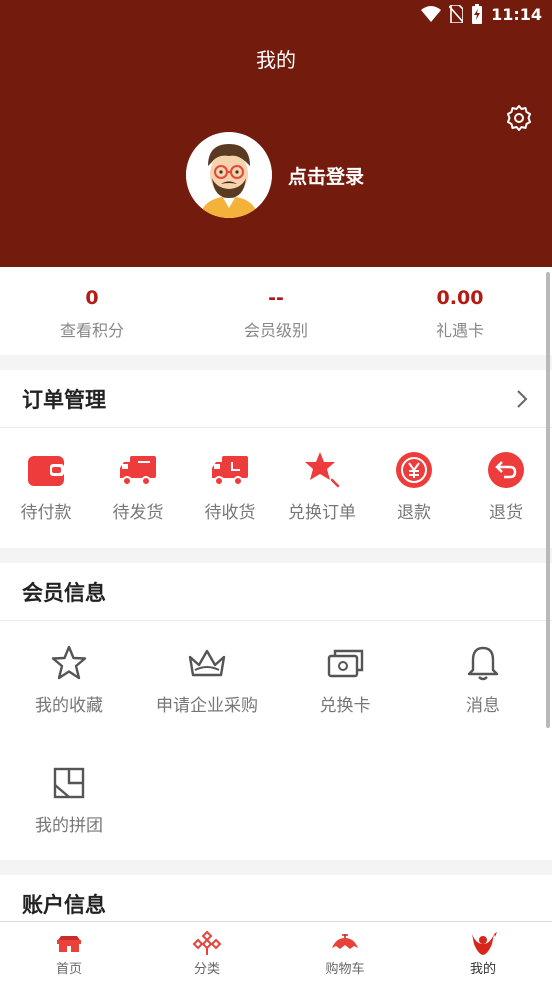 Image resolution: width=552 pixels, height=983 pixels. I want to click on stat-label: 查看积分, so click(91, 330).